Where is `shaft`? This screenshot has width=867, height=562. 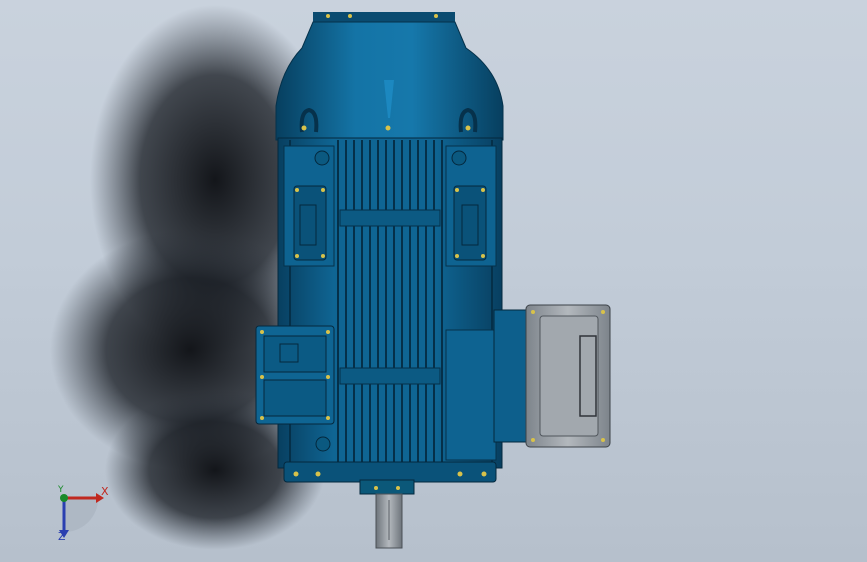 shaft is located at coordinates (389, 521).